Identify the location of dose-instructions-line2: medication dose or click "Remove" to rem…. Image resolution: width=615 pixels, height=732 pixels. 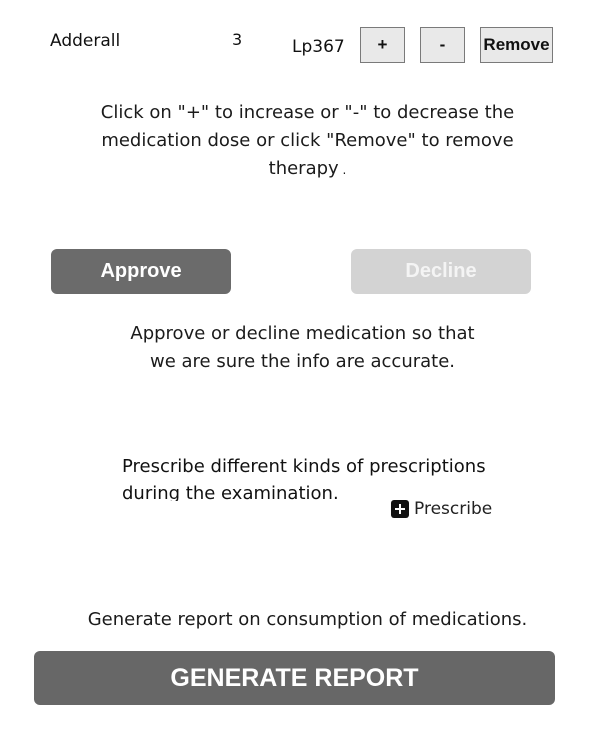
(307, 140).